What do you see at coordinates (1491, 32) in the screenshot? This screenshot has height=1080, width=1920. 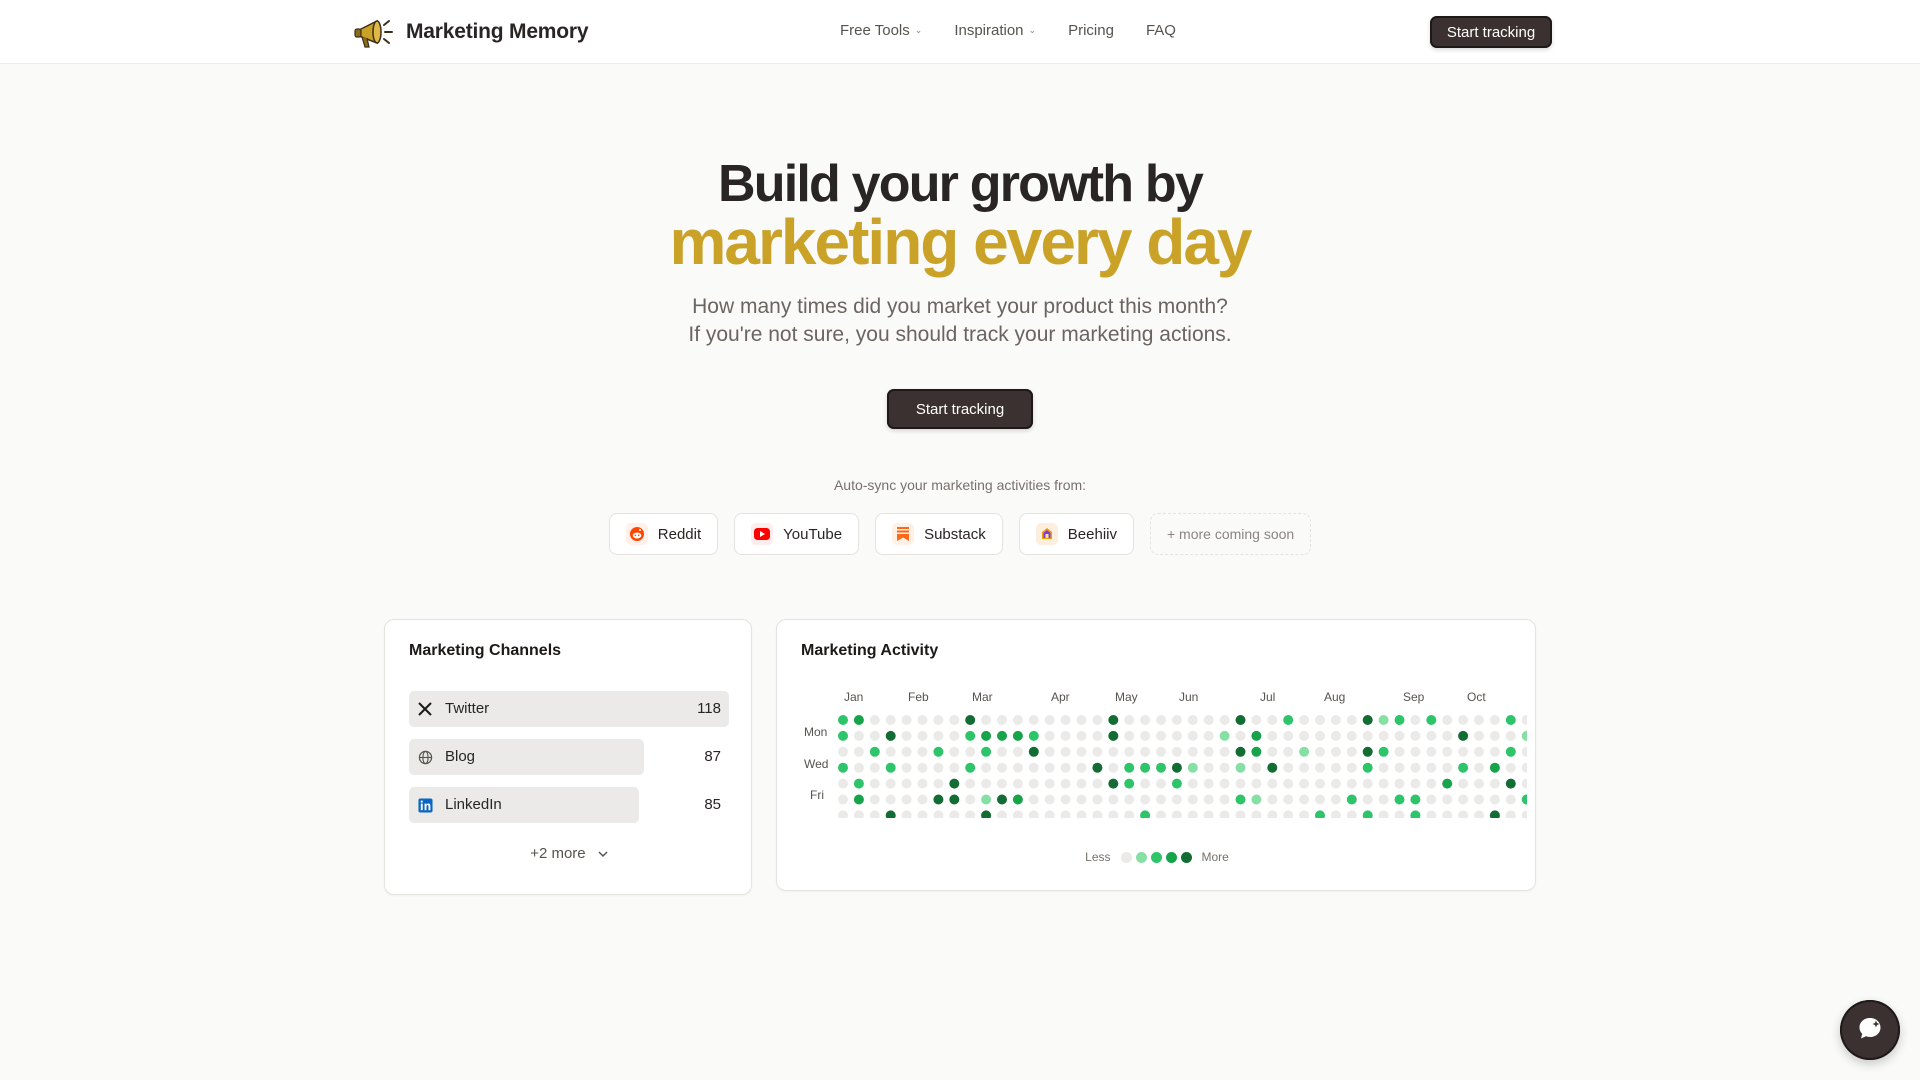 I see `start-tracking-header-button: Start tracking` at bounding box center [1491, 32].